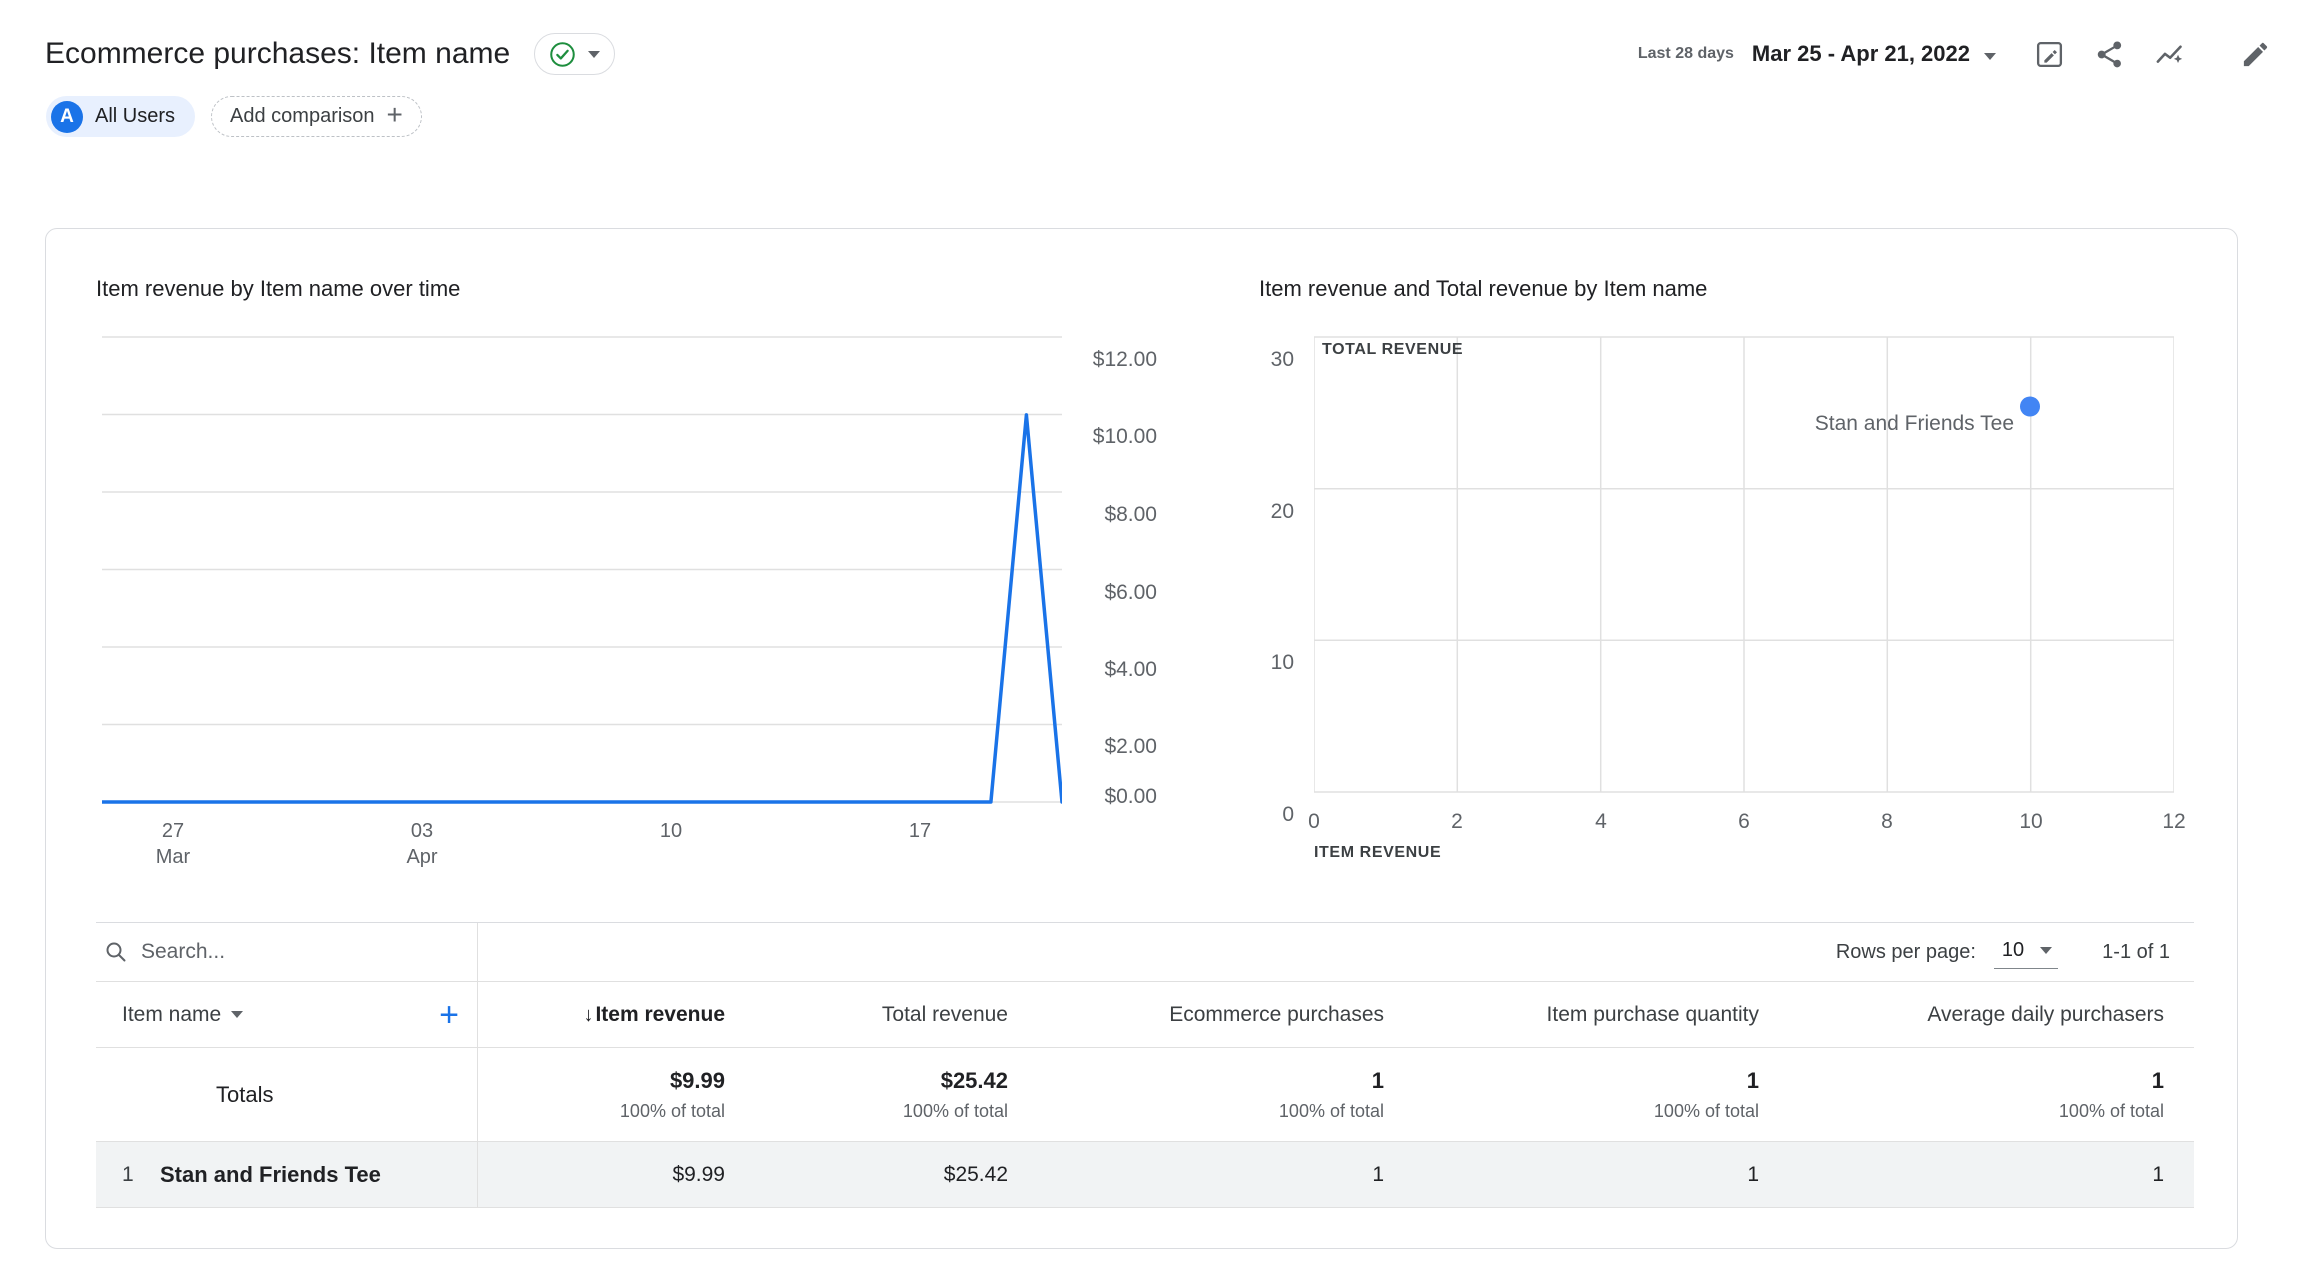 This screenshot has width=2318, height=1275. Describe the element at coordinates (1130, 514) in the screenshot. I see `line-y-tick: $8.00` at that location.